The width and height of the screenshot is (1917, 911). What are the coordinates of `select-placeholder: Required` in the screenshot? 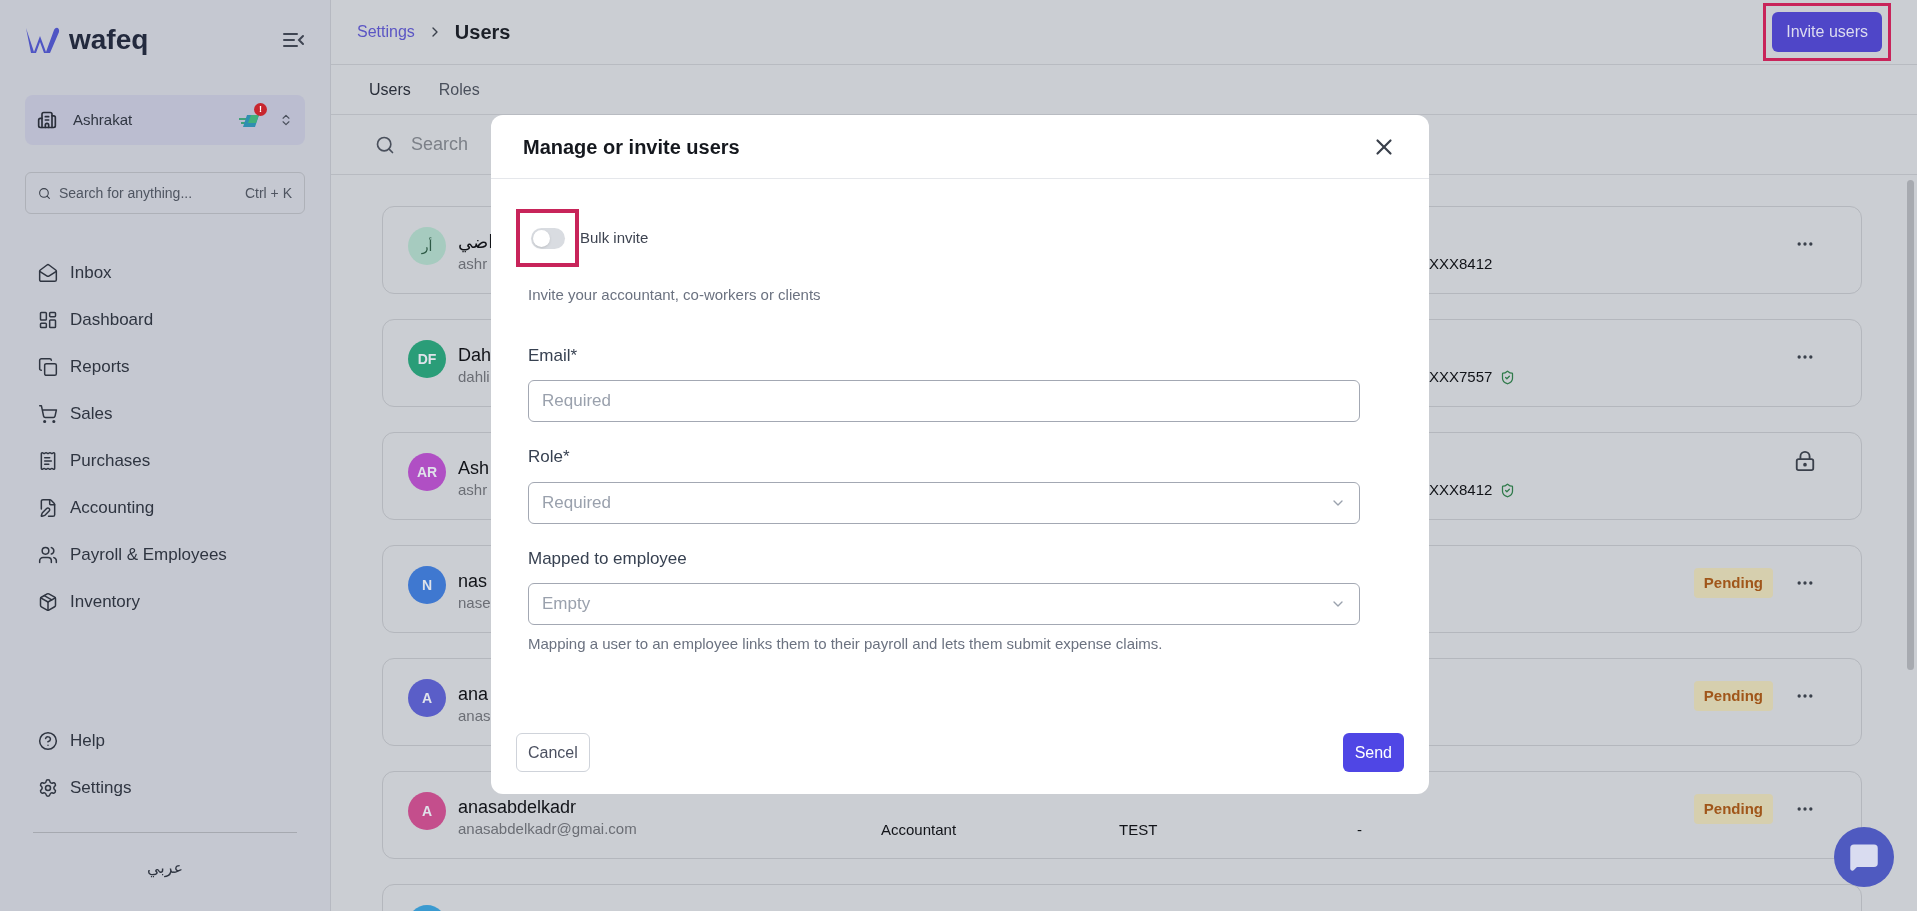 It's located at (576, 502).